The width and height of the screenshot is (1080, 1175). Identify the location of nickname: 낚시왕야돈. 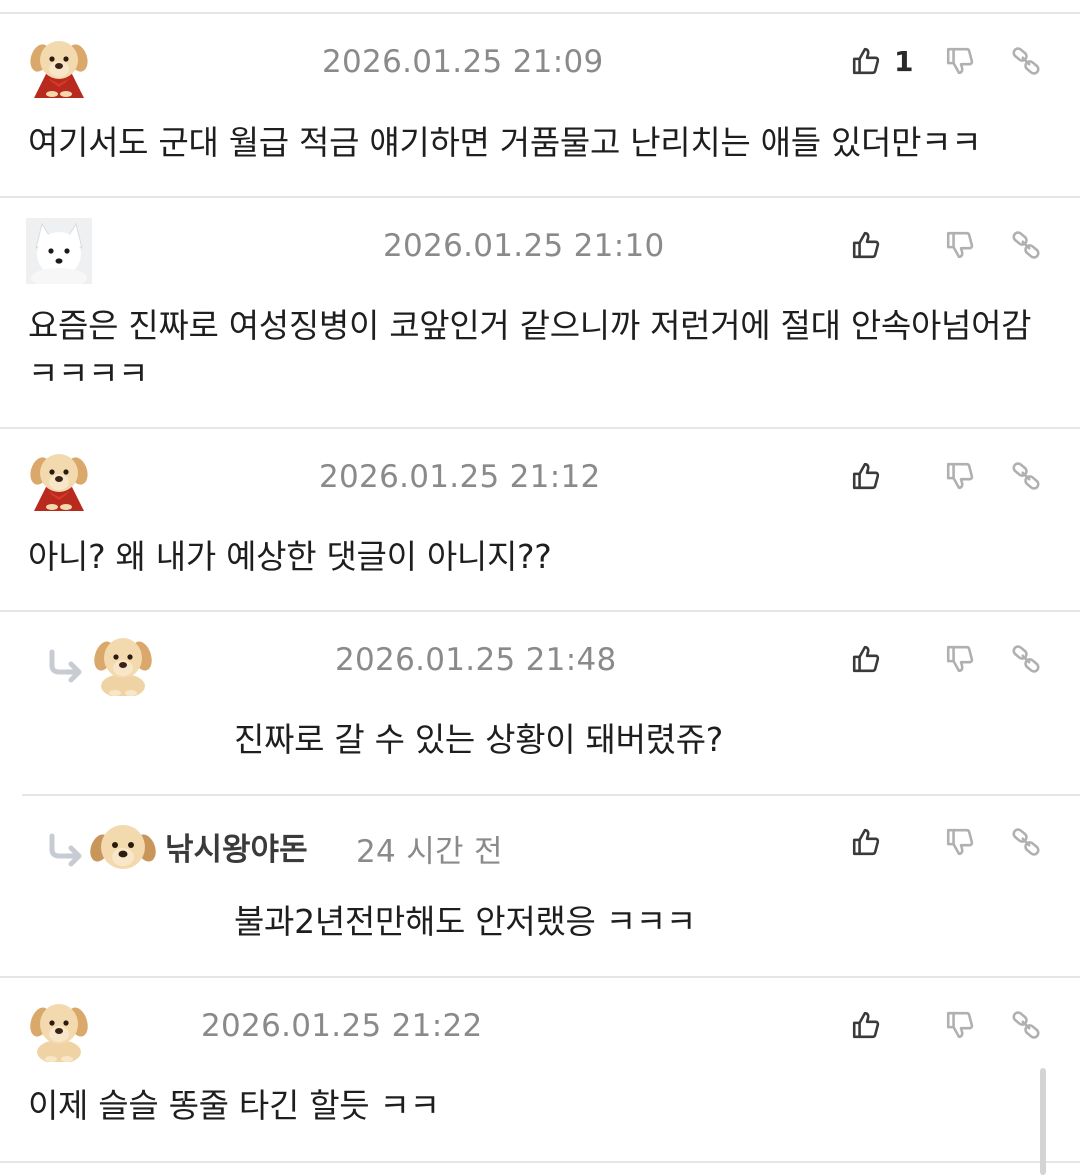
(236, 846).